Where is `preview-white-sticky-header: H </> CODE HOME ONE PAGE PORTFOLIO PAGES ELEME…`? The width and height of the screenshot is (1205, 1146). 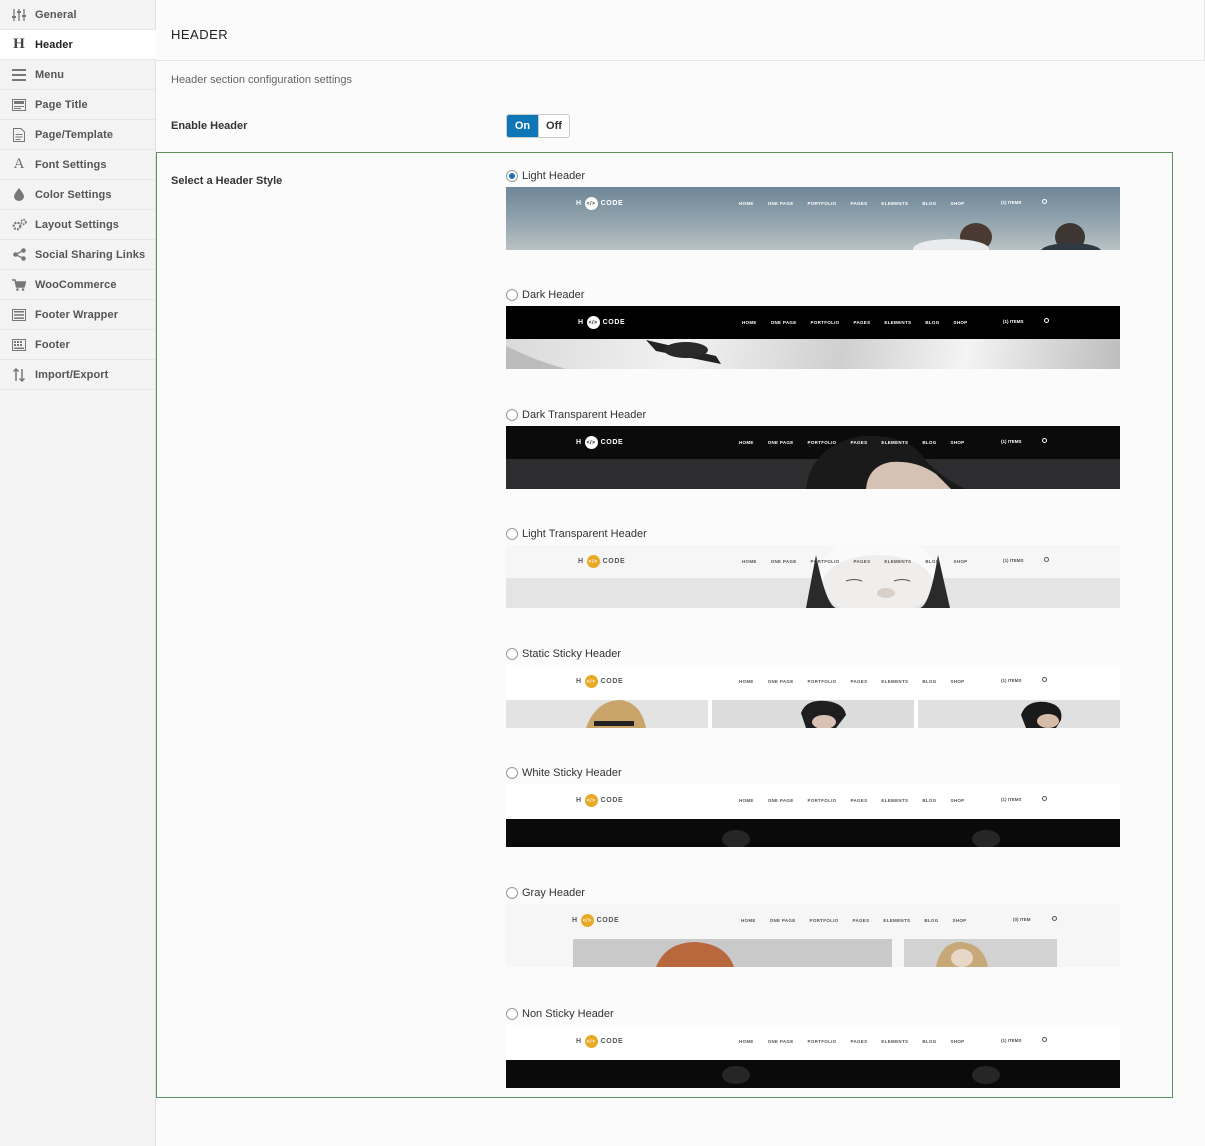
preview-white-sticky-header: H </> CODE HOME ONE PAGE PORTFOLIO PAGES ELEME… is located at coordinates (813, 815).